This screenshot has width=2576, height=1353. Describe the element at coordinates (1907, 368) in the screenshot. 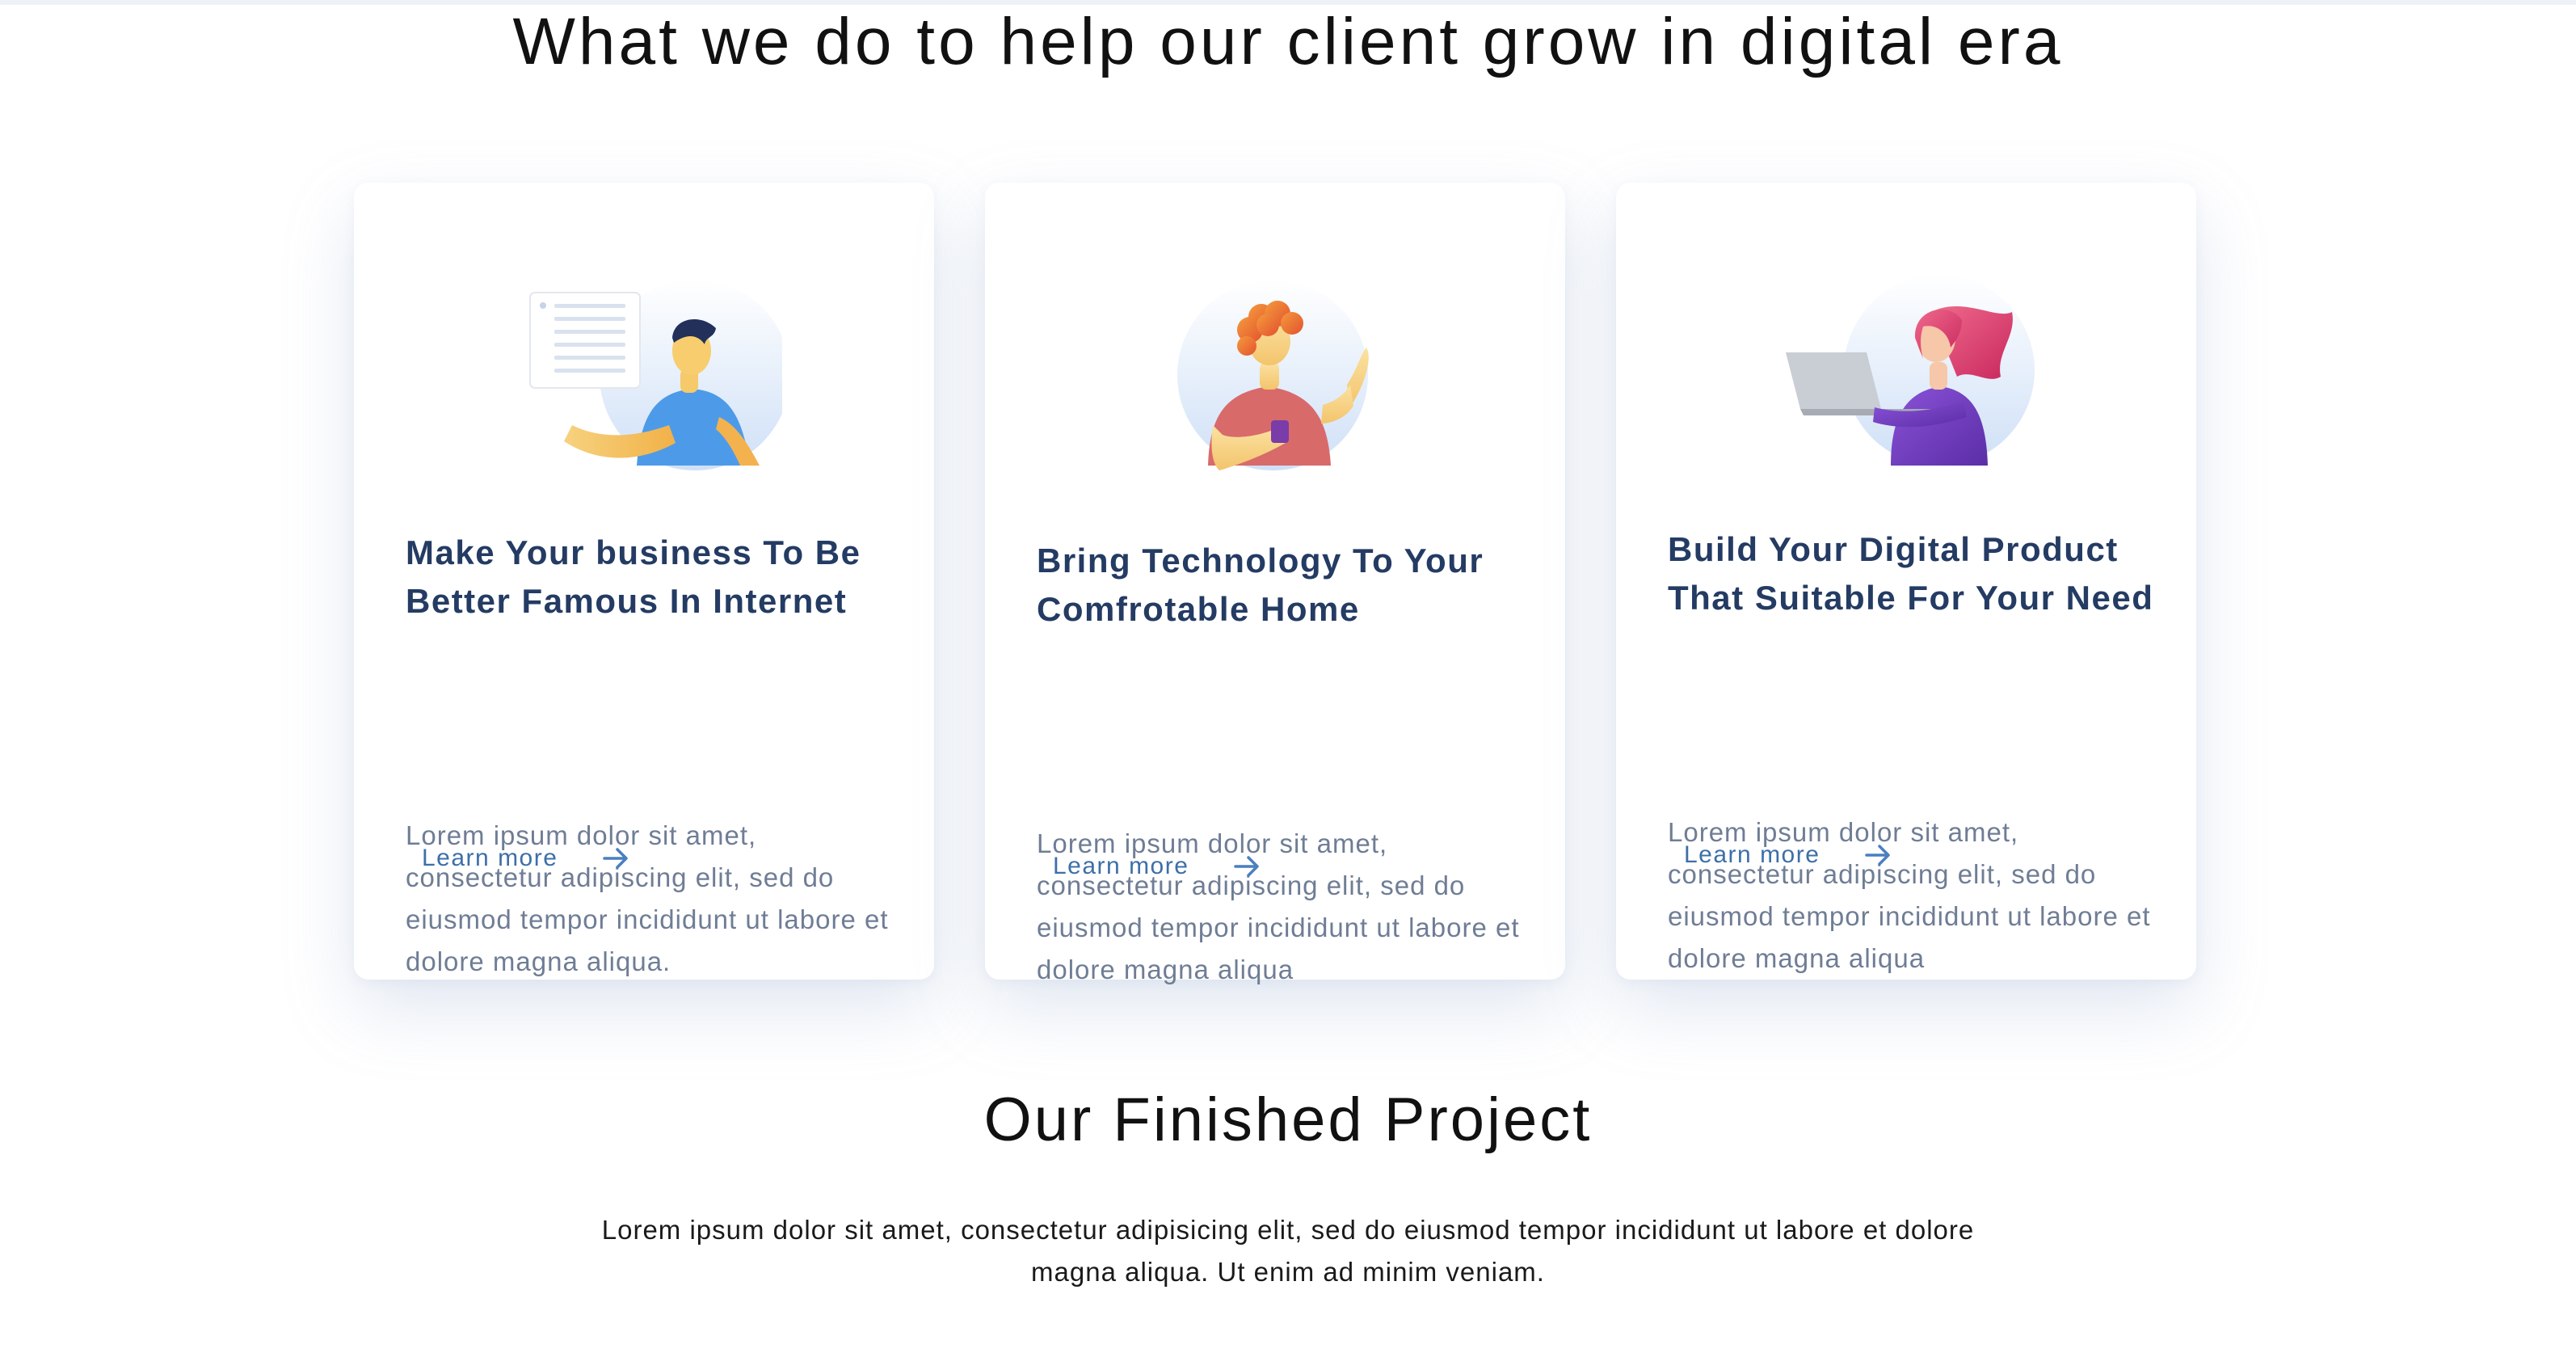

I see `woman-with-laptop-icon` at that location.